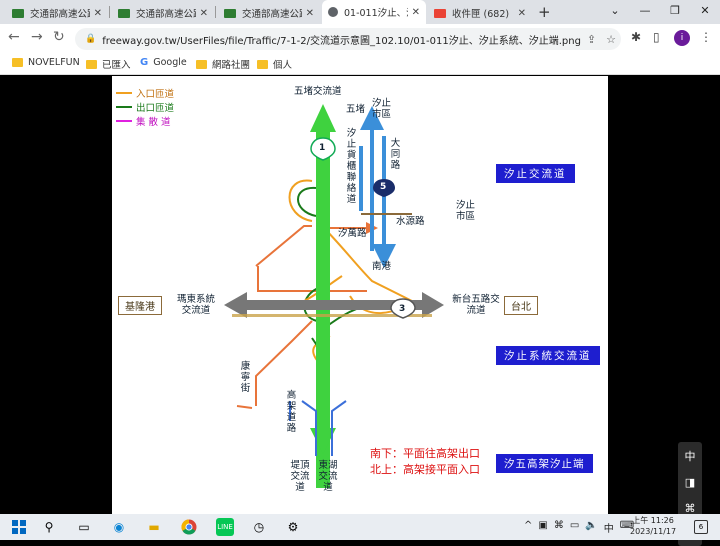  I want to click on back-icon: ←, so click(14, 37).